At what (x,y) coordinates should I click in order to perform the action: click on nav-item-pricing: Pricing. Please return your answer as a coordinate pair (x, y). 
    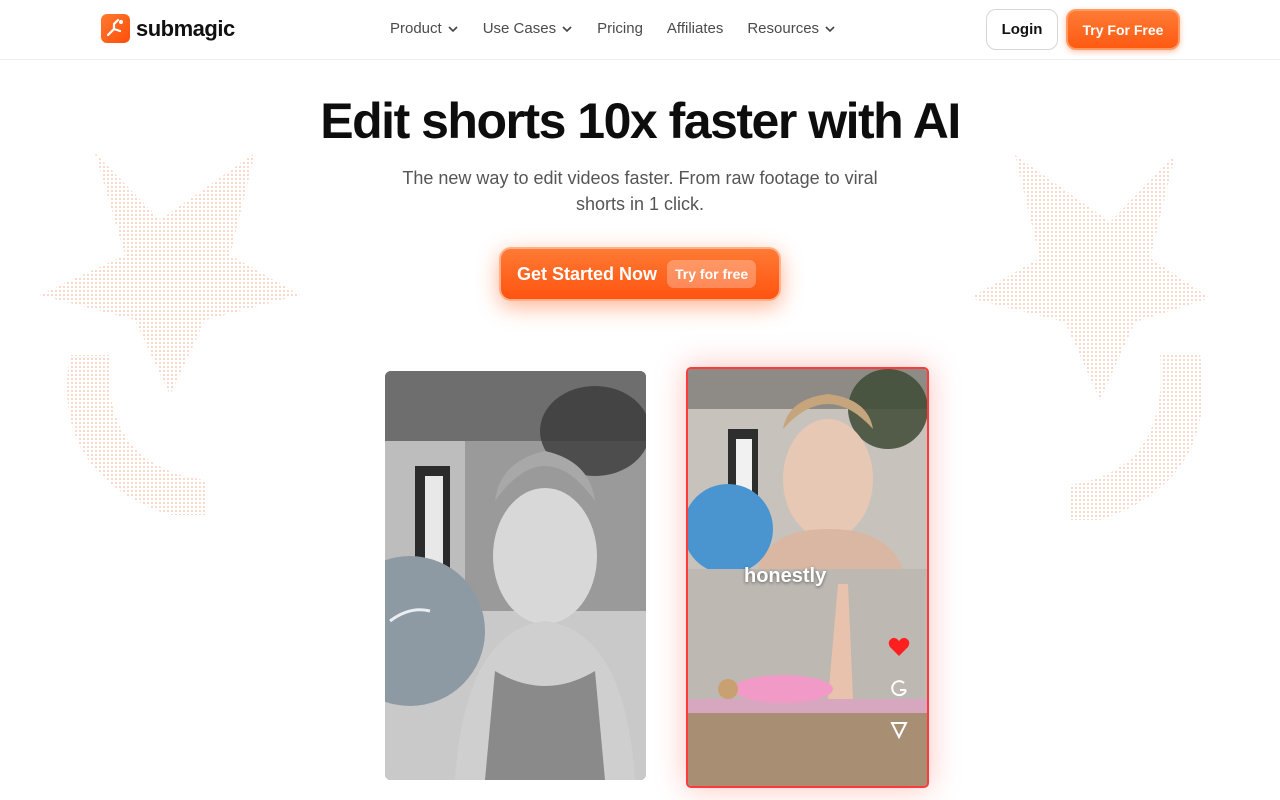
    Looking at the image, I should click on (620, 28).